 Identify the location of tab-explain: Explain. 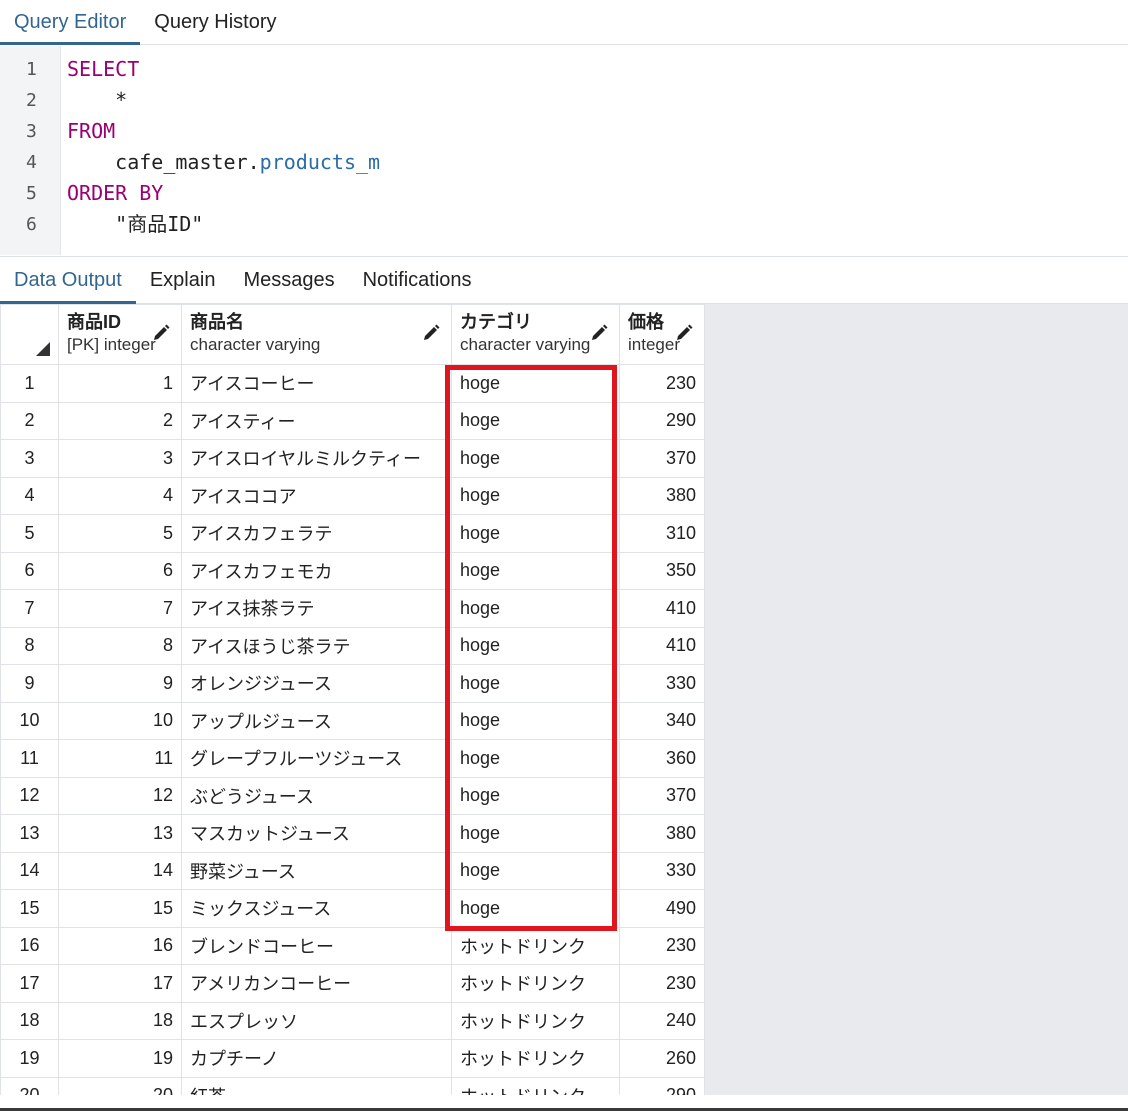
(183, 280).